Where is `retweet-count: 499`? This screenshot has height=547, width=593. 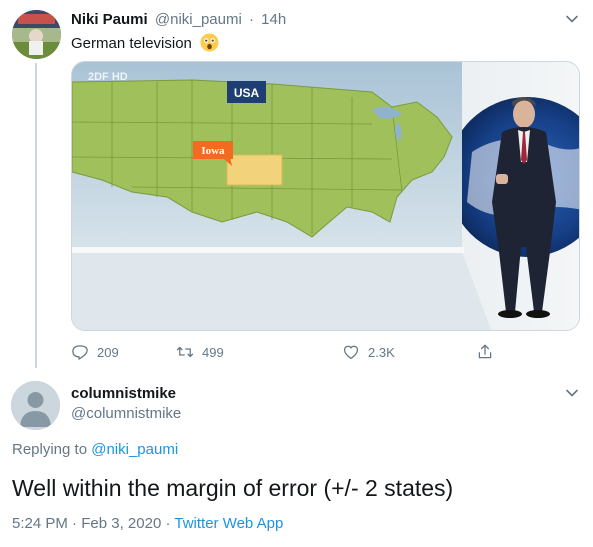
retweet-count: 499 is located at coordinates (213, 352).